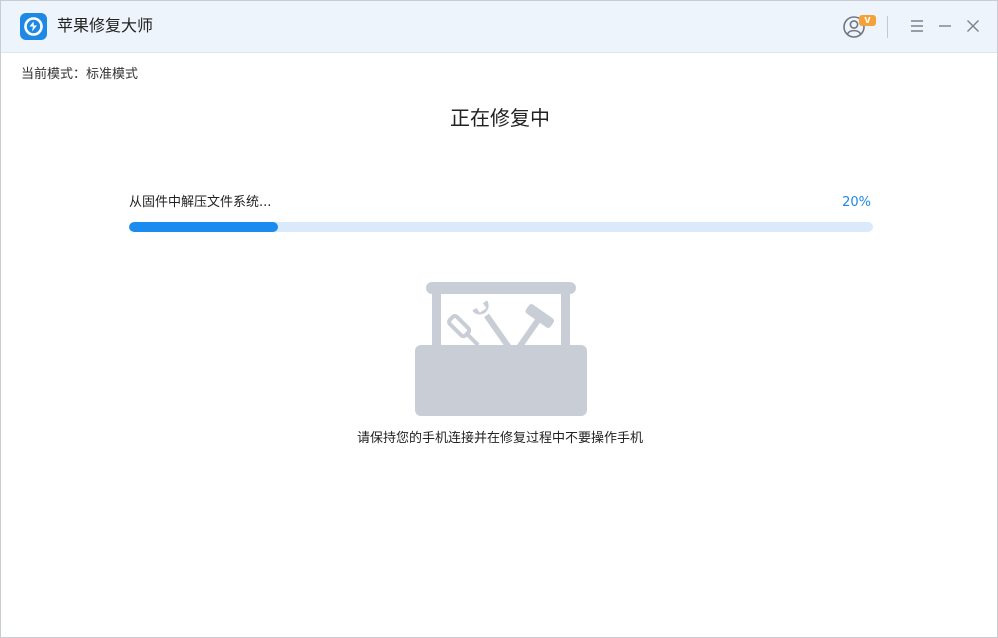 Image resolution: width=998 pixels, height=638 pixels. Describe the element at coordinates (33, 26) in the screenshot. I see `app-logo-icon` at that location.